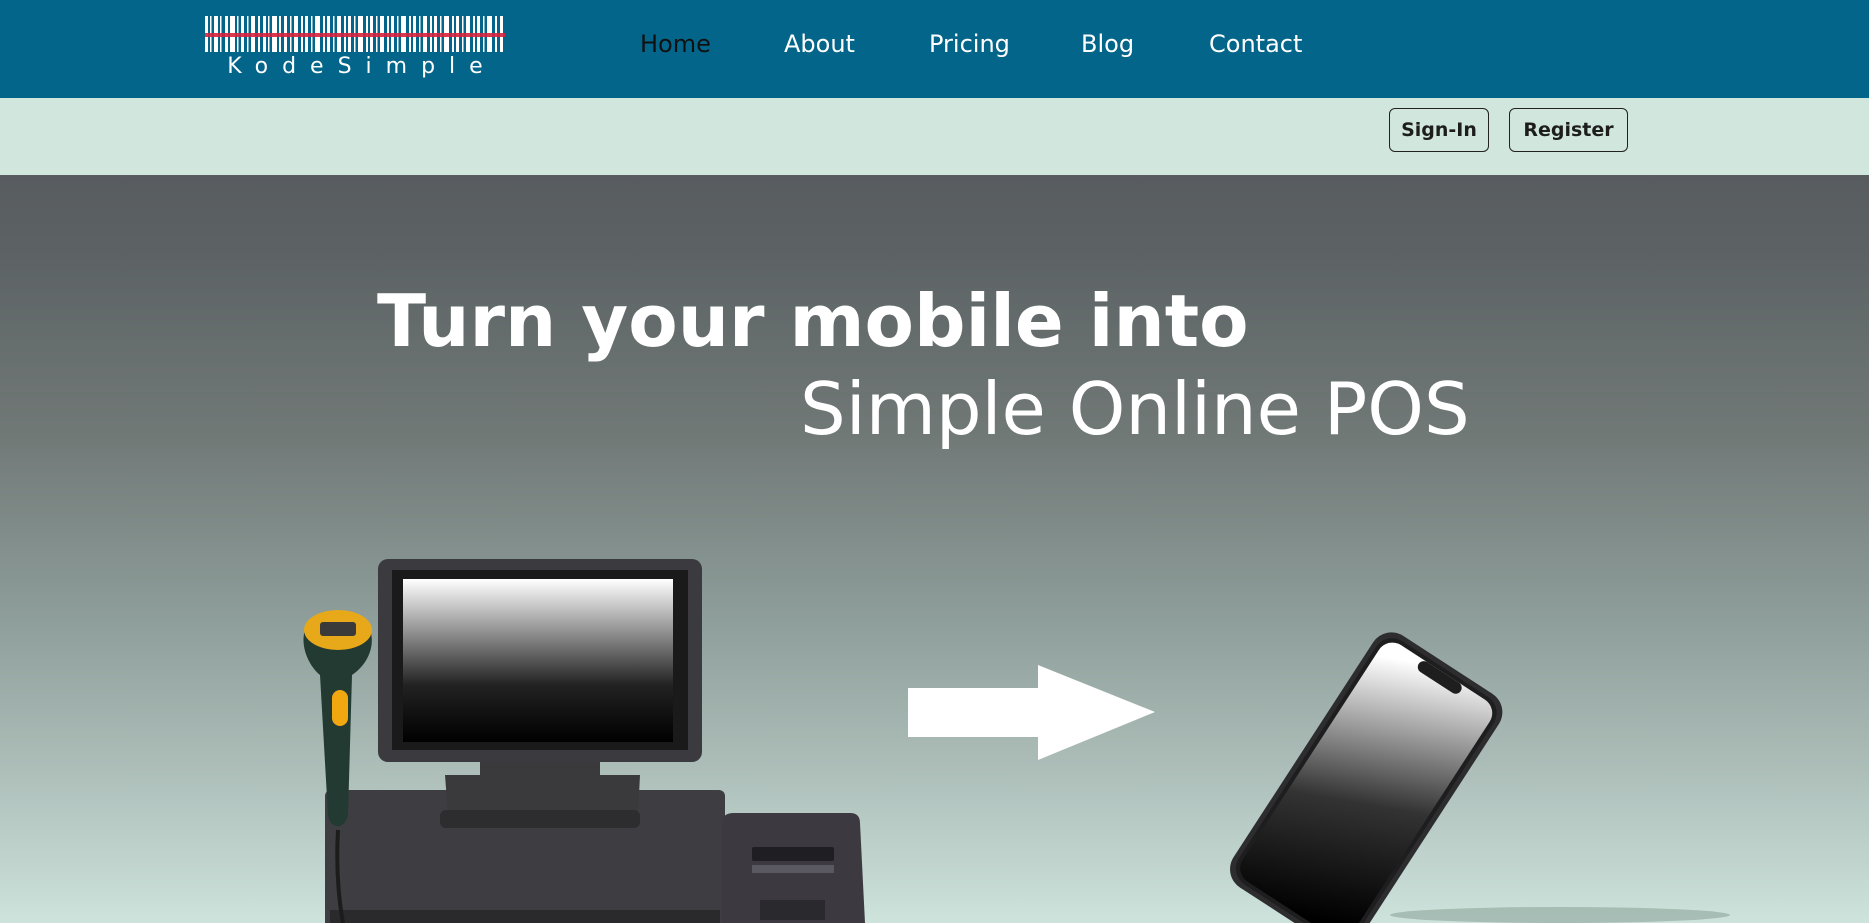 The height and width of the screenshot is (923, 1869). What do you see at coordinates (362, 66) in the screenshot?
I see `brand-name: KodeSimple` at bounding box center [362, 66].